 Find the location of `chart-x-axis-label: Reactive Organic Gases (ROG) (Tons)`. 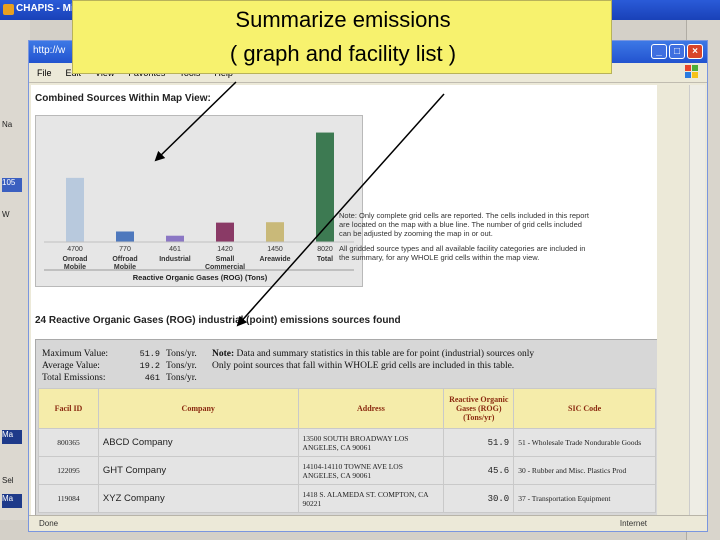

chart-x-axis-label: Reactive Organic Gases (ROG) (Tons) is located at coordinates (200, 277).